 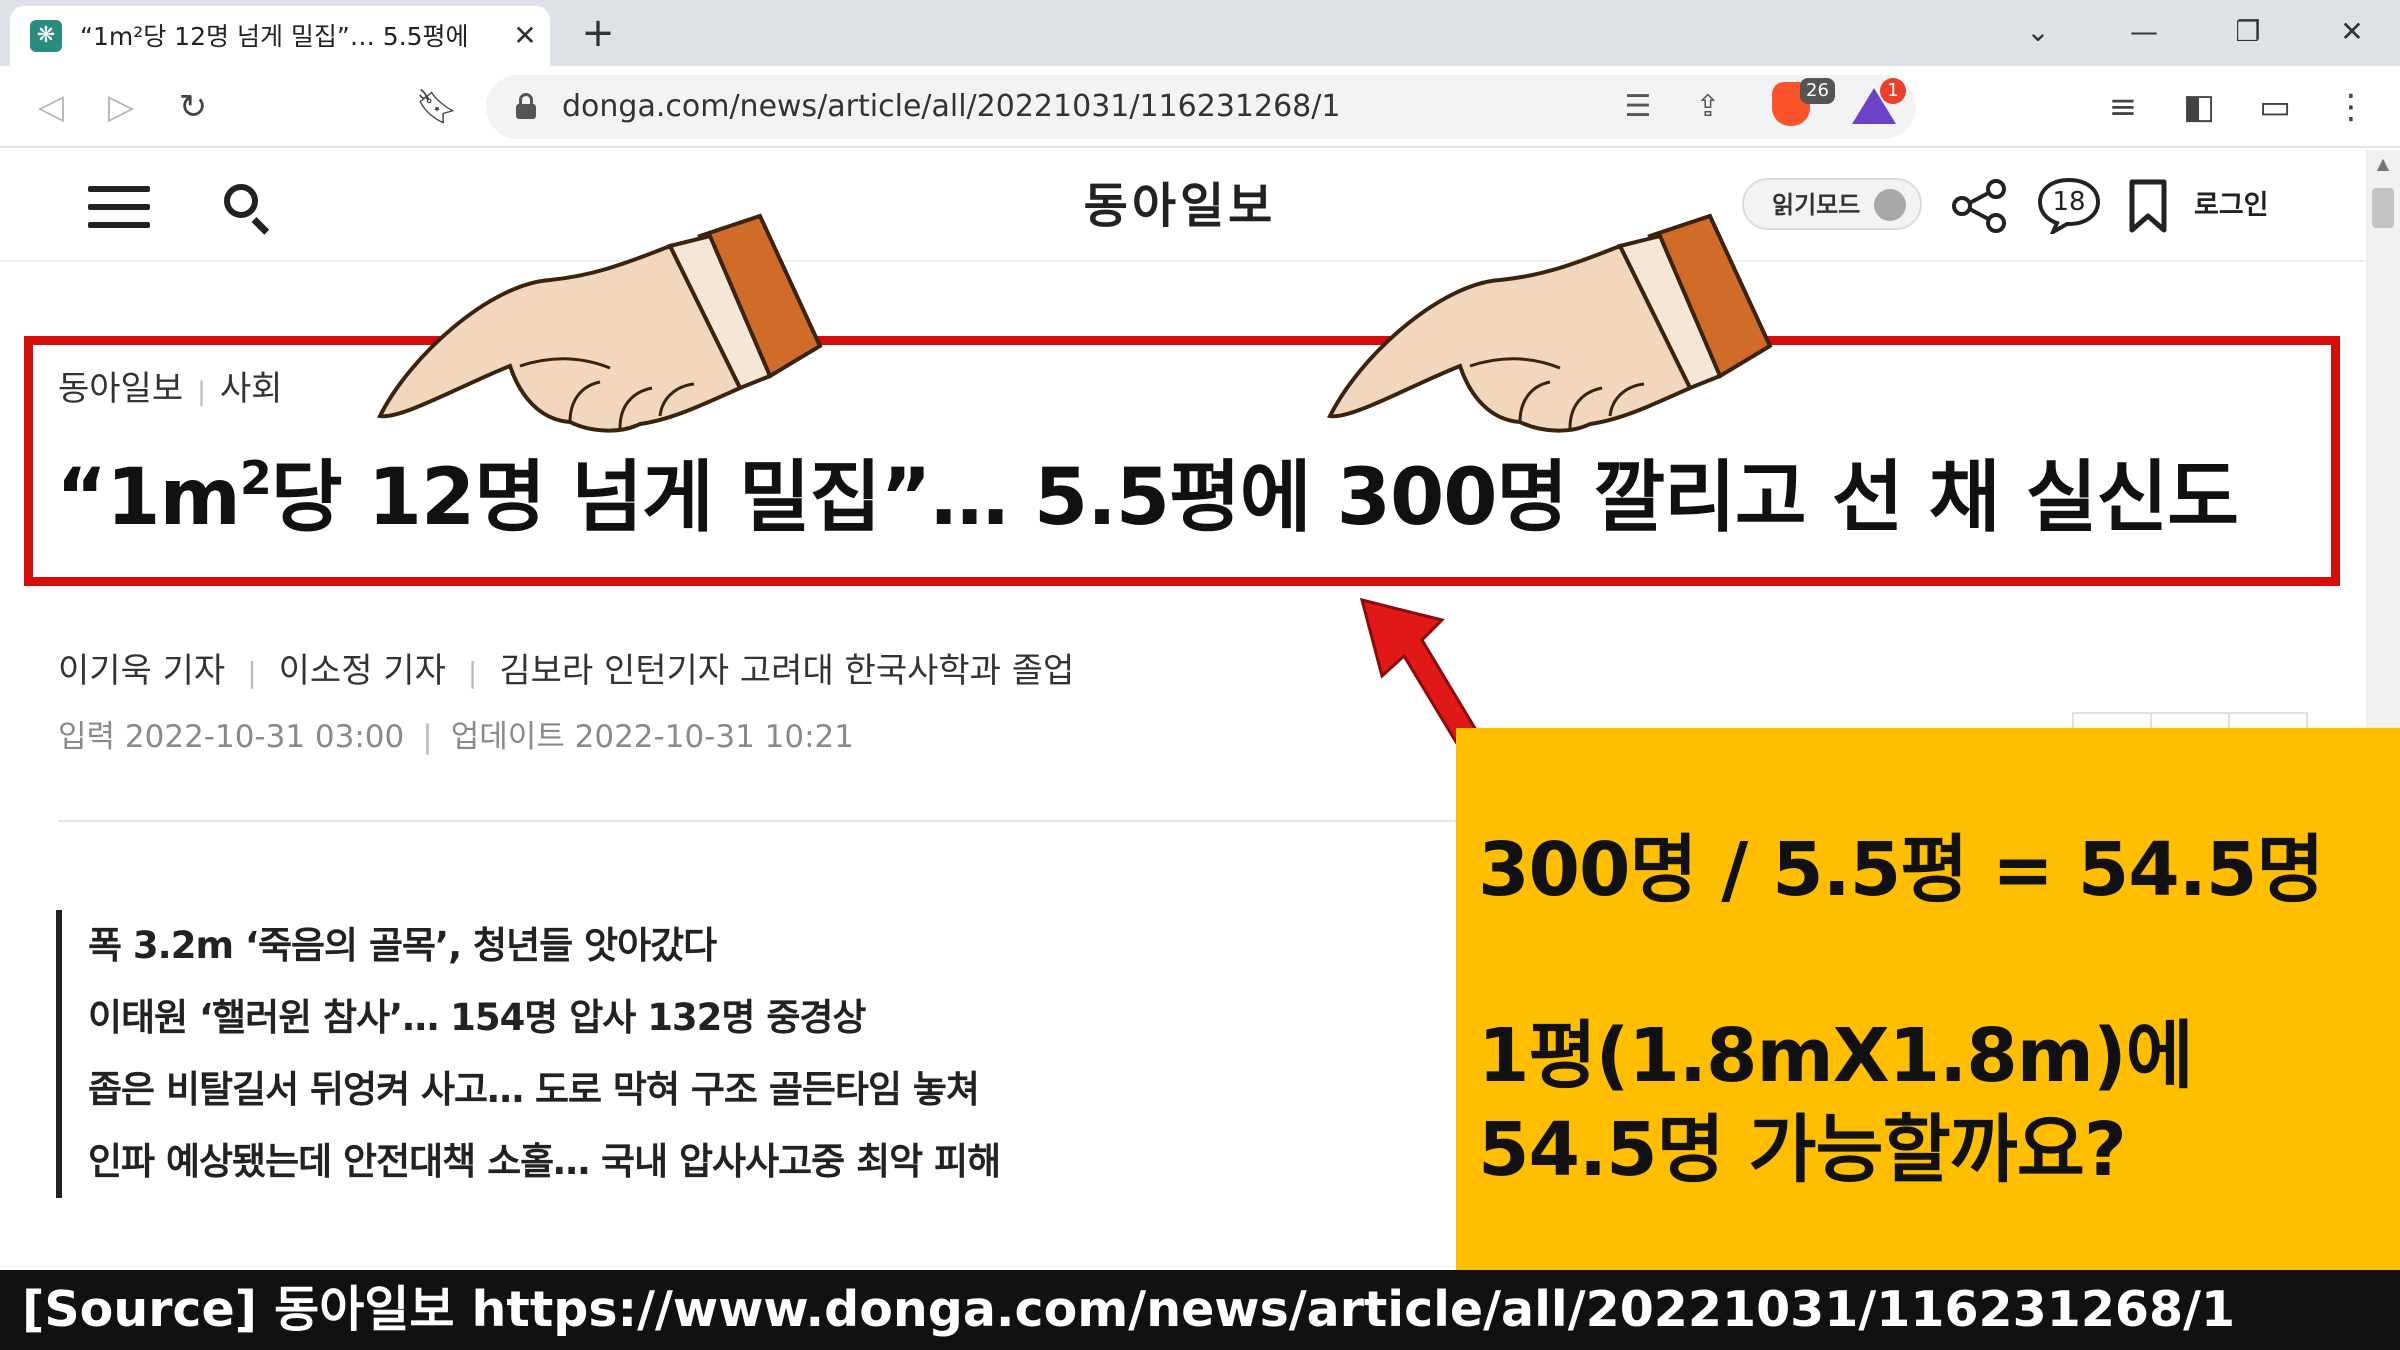 I want to click on reading-mode-label: 읽기모드, so click(x=1816, y=205).